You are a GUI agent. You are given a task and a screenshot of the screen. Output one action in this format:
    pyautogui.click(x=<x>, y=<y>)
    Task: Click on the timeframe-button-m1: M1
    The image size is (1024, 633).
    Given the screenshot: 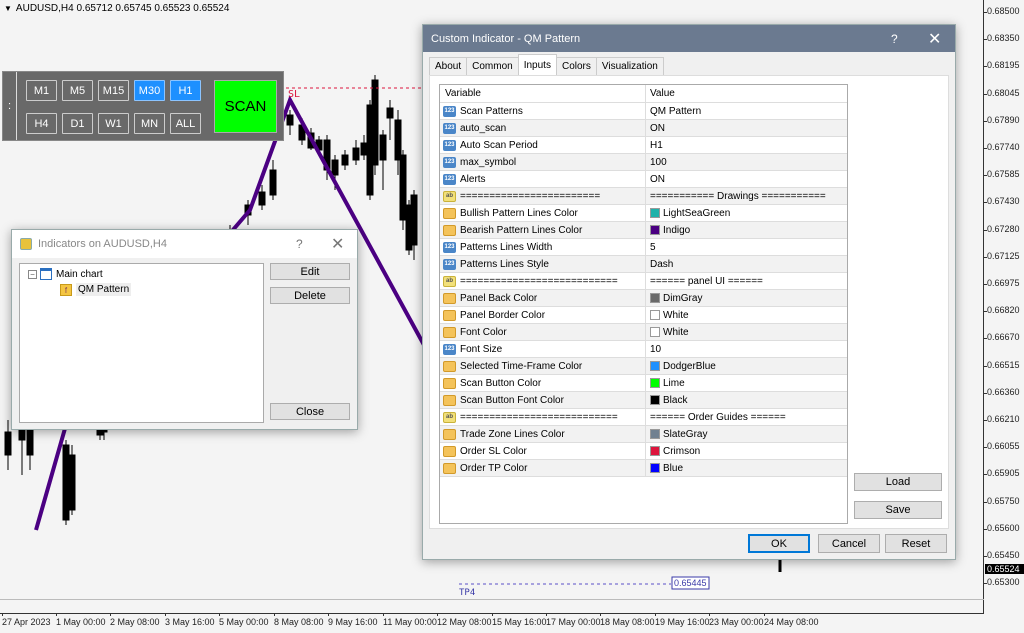 What is the action you would take?
    pyautogui.click(x=41, y=90)
    